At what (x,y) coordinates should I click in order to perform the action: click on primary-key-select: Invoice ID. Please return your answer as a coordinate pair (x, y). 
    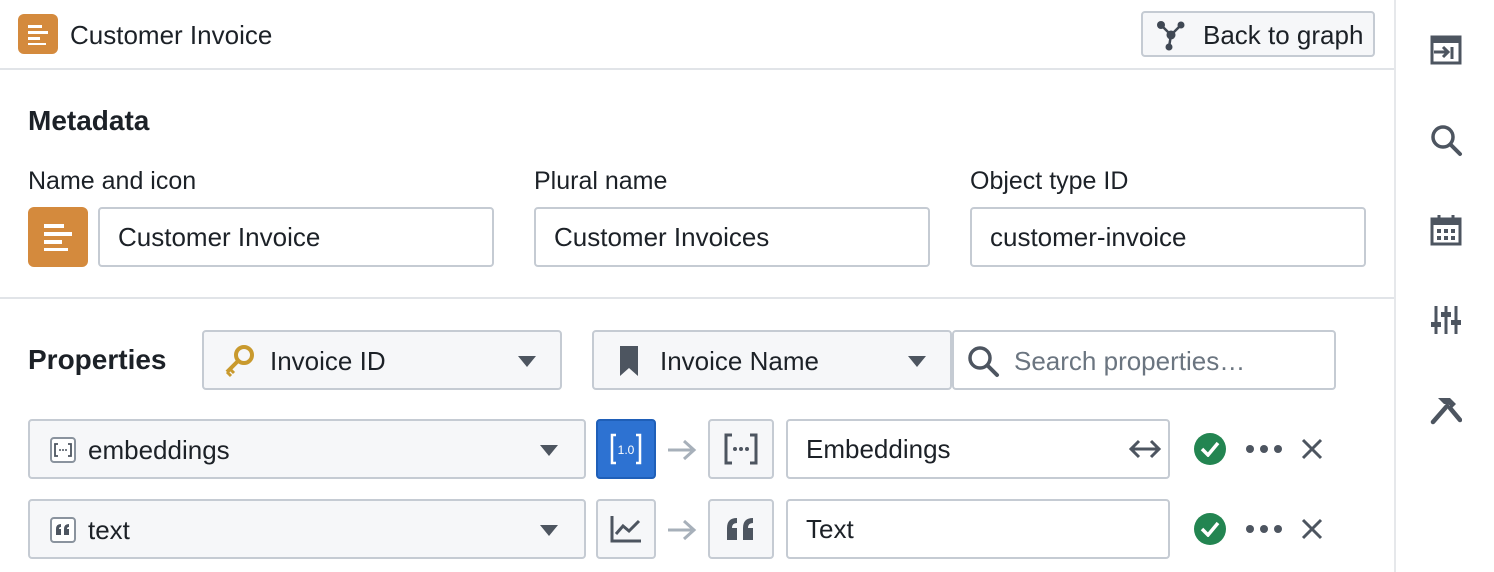
    Looking at the image, I should click on (382, 360).